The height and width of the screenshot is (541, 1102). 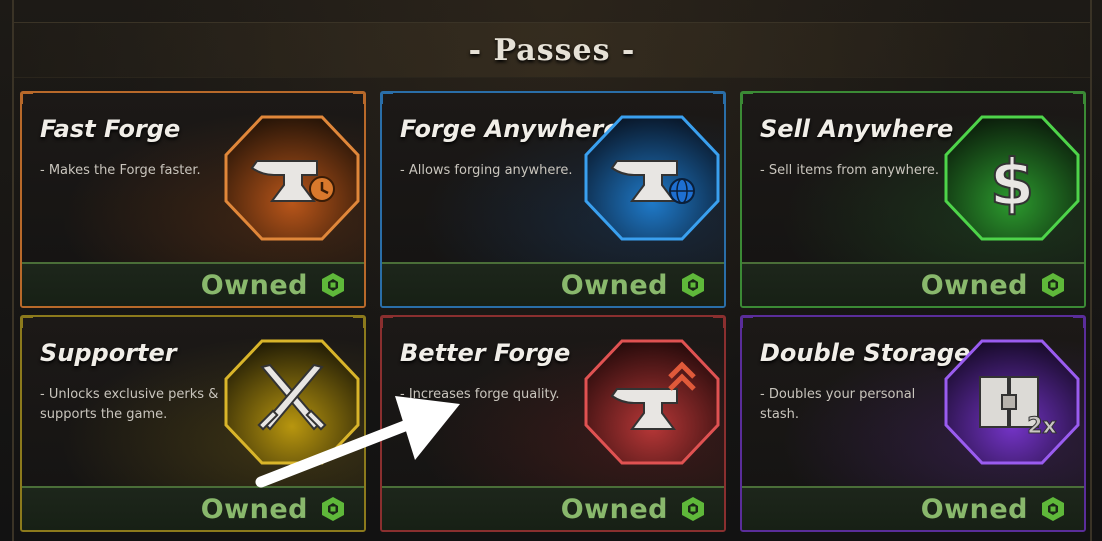 I want to click on anvil-clock-icon, so click(x=292, y=178).